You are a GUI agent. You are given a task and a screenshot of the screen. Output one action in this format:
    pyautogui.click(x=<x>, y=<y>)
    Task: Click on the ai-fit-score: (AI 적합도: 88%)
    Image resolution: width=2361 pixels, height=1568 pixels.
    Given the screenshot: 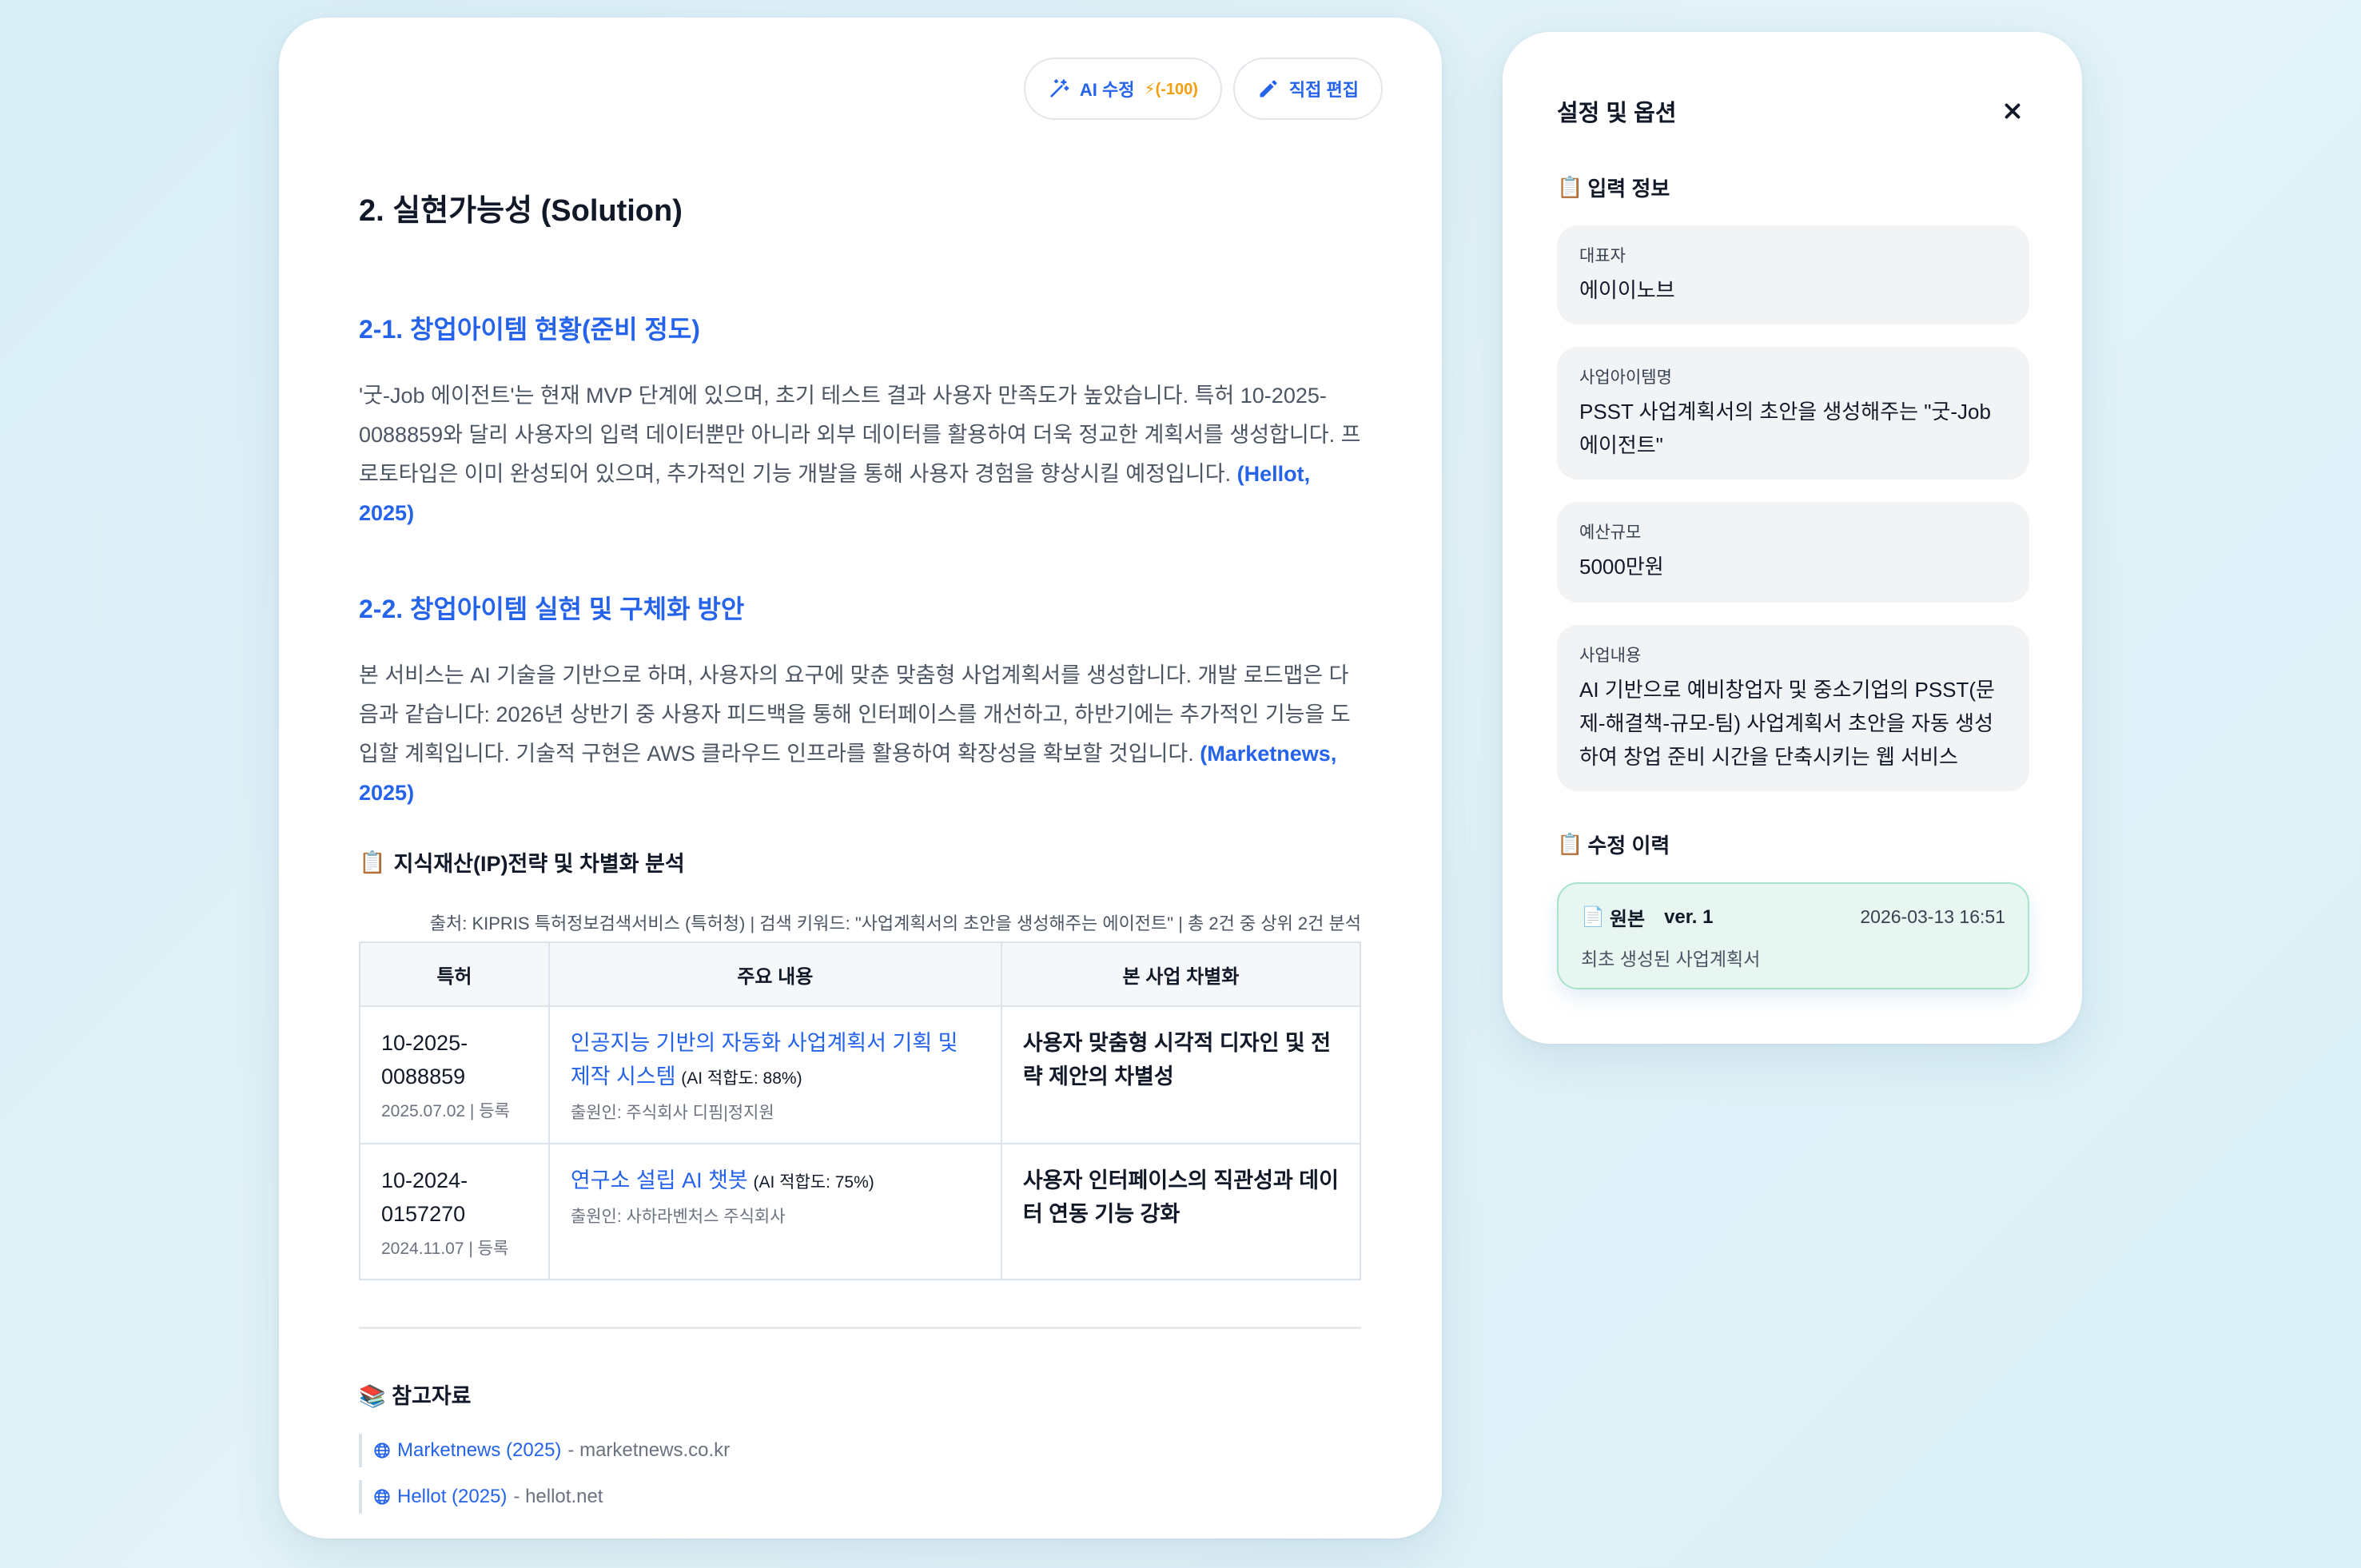 What is the action you would take?
    pyautogui.click(x=741, y=1078)
    